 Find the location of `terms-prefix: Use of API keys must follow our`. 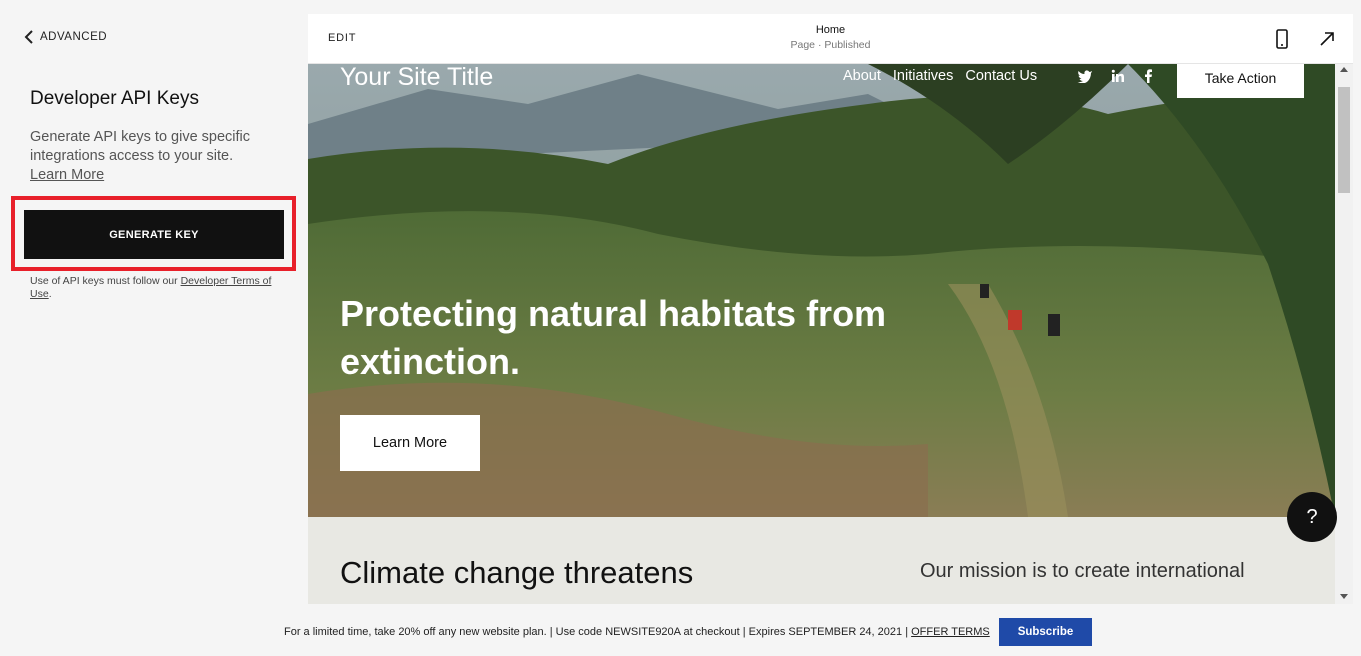

terms-prefix: Use of API keys must follow our is located at coordinates (105, 281).